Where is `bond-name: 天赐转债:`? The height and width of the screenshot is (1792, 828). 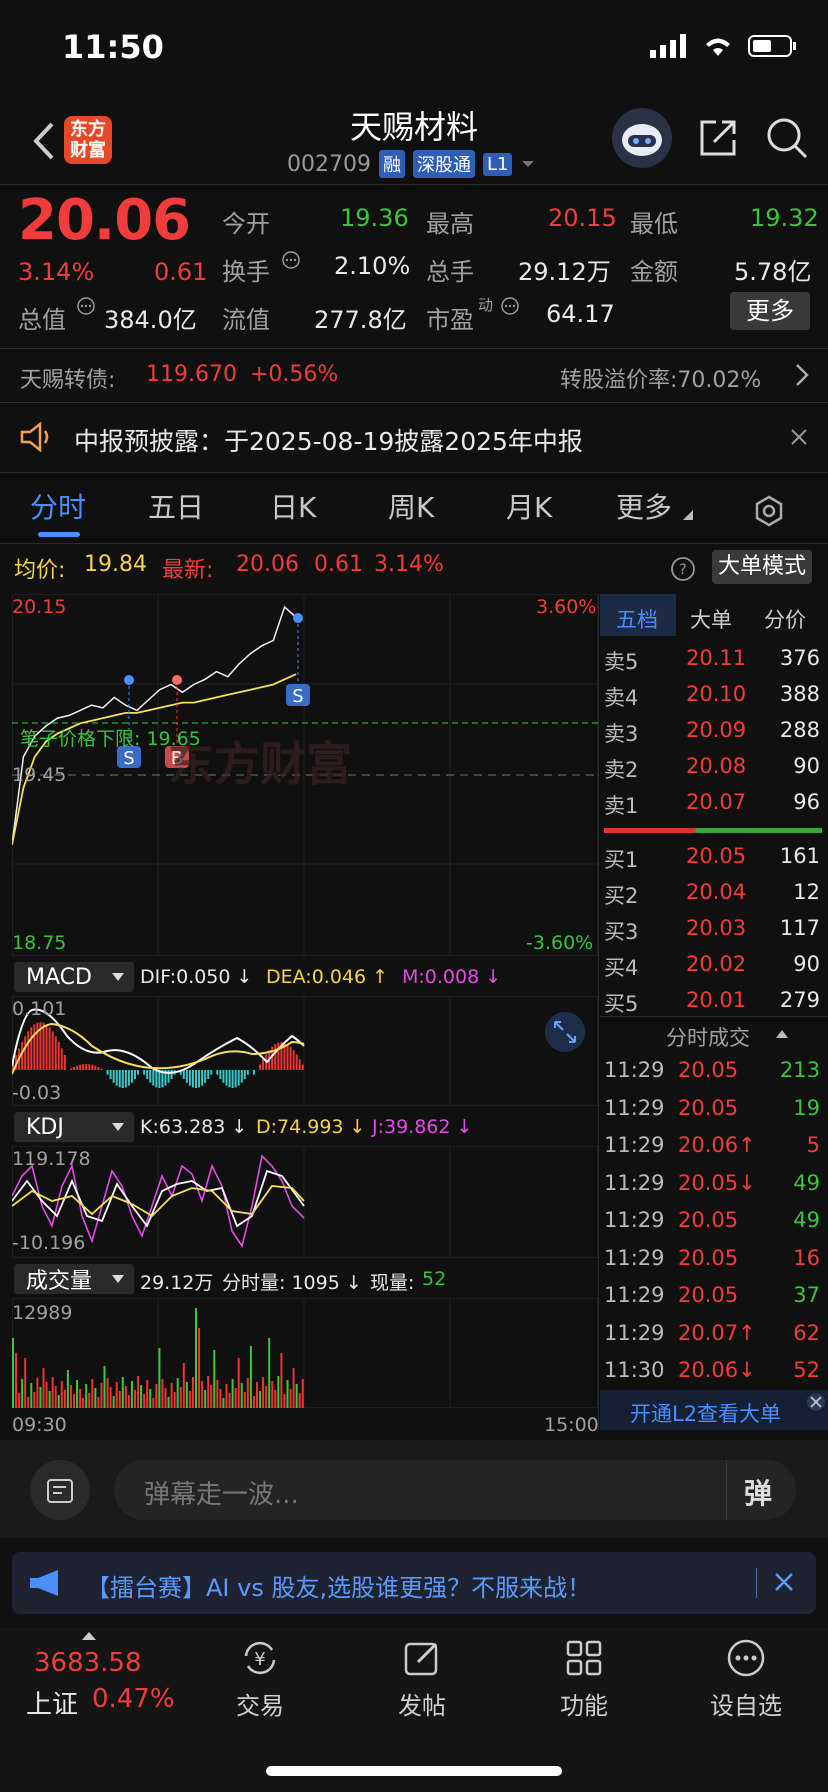
bond-name: 天赐转债: is located at coordinates (67, 378).